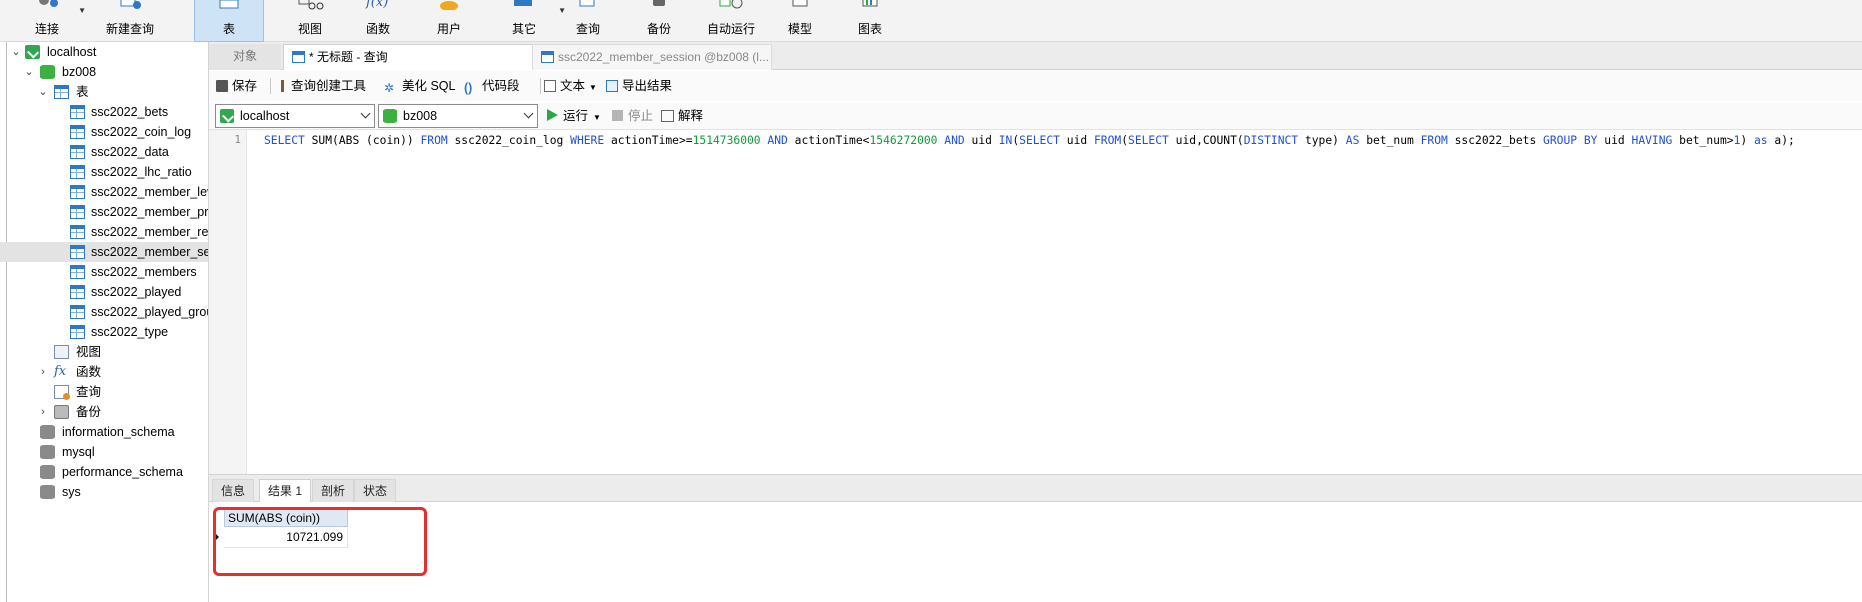 This screenshot has height=602, width=1862. What do you see at coordinates (492, 86) in the screenshot?
I see `code-snippet-button: () 代码段` at bounding box center [492, 86].